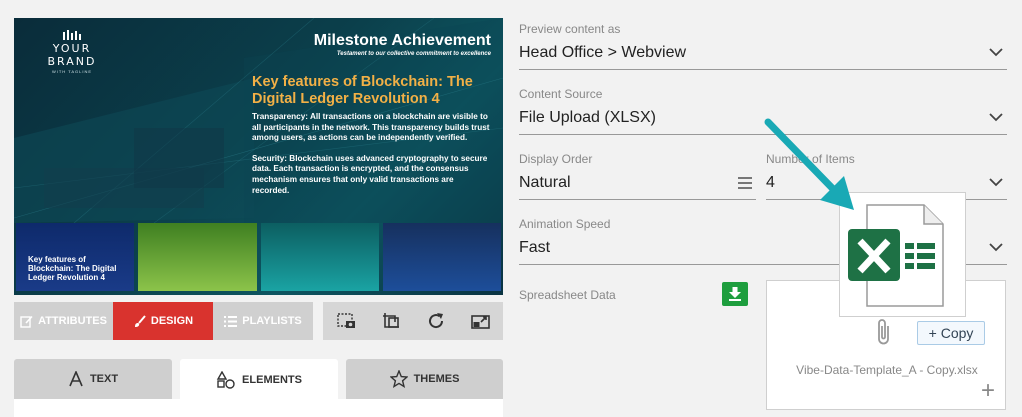  What do you see at coordinates (104, 379) in the screenshot?
I see `tab-text-label: TEXT` at bounding box center [104, 379].